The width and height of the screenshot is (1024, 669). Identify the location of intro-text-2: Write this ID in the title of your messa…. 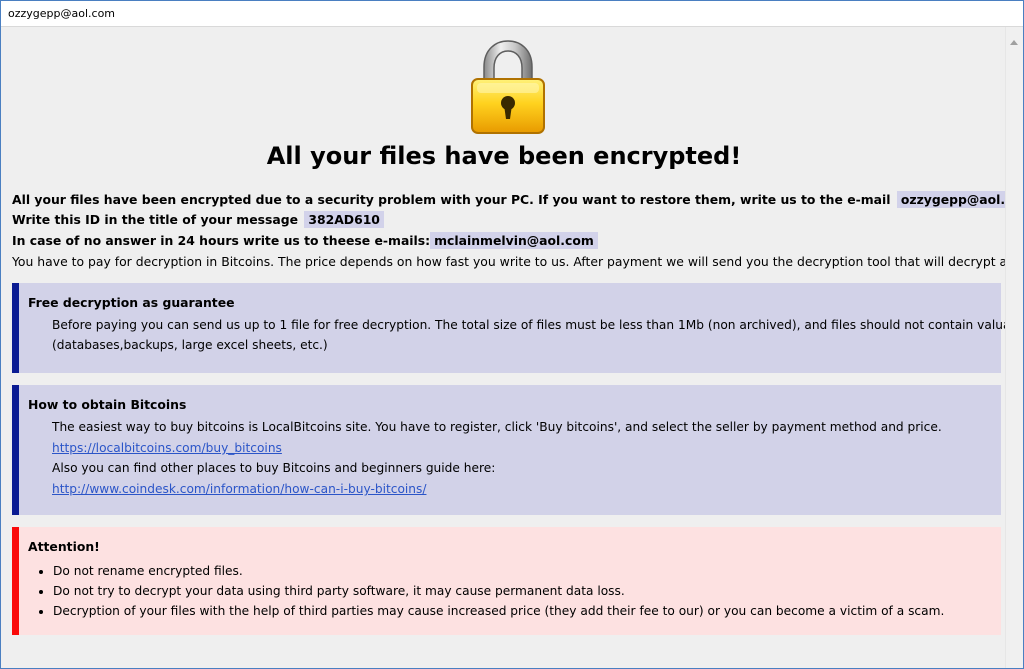
(155, 219).